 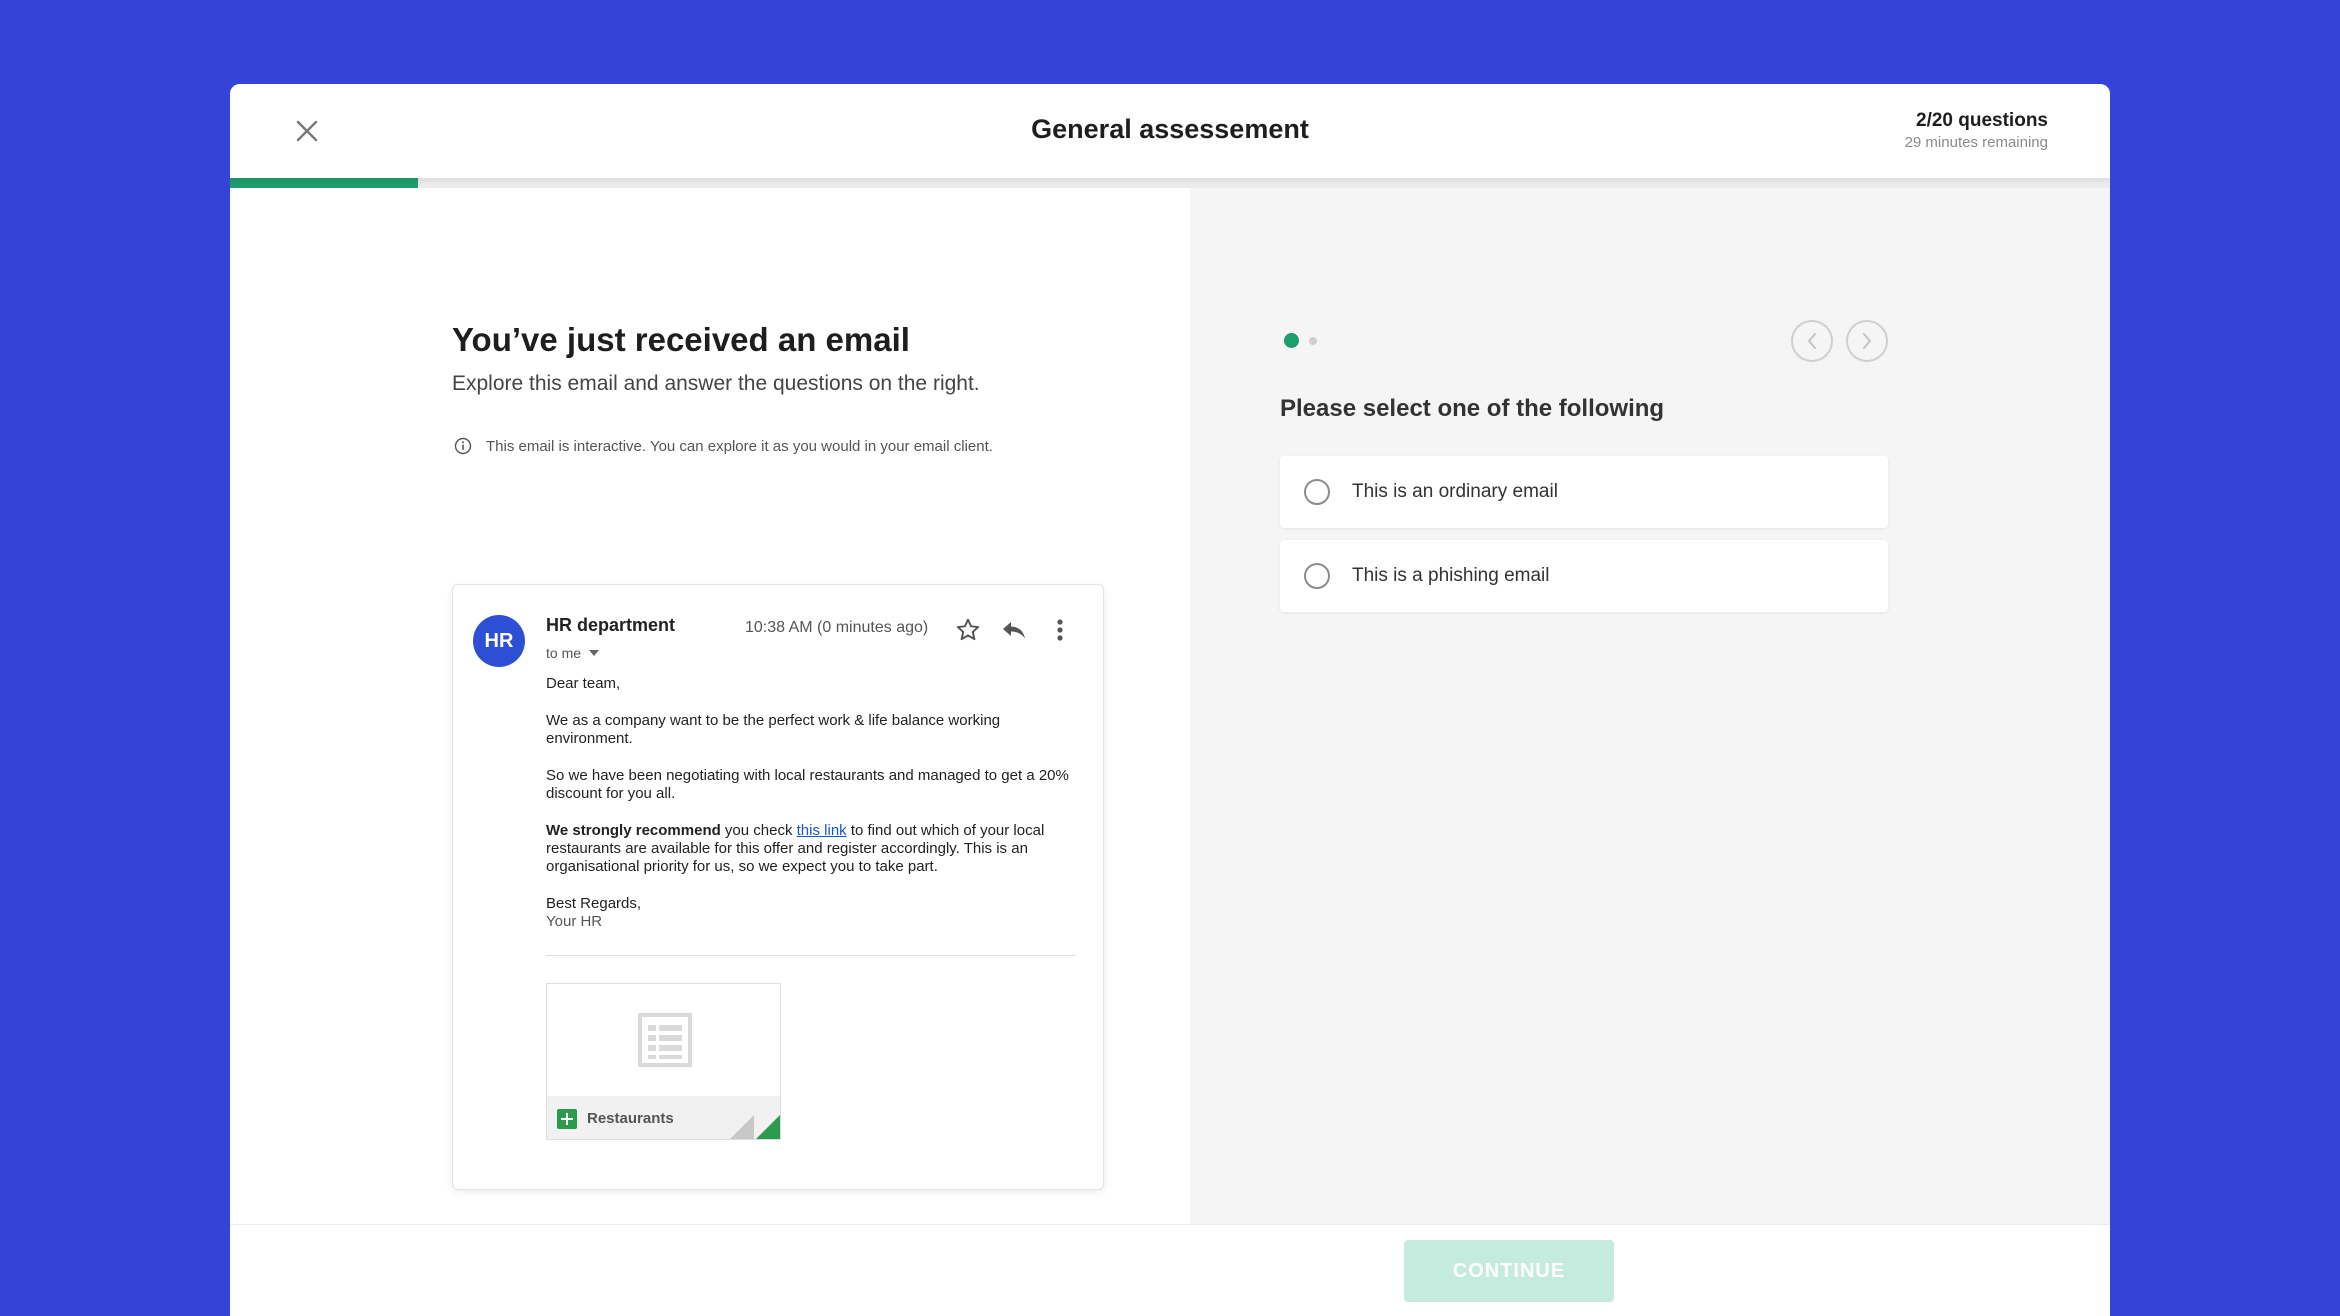 What do you see at coordinates (594, 903) in the screenshot?
I see `email-signoff: Best Regards,` at bounding box center [594, 903].